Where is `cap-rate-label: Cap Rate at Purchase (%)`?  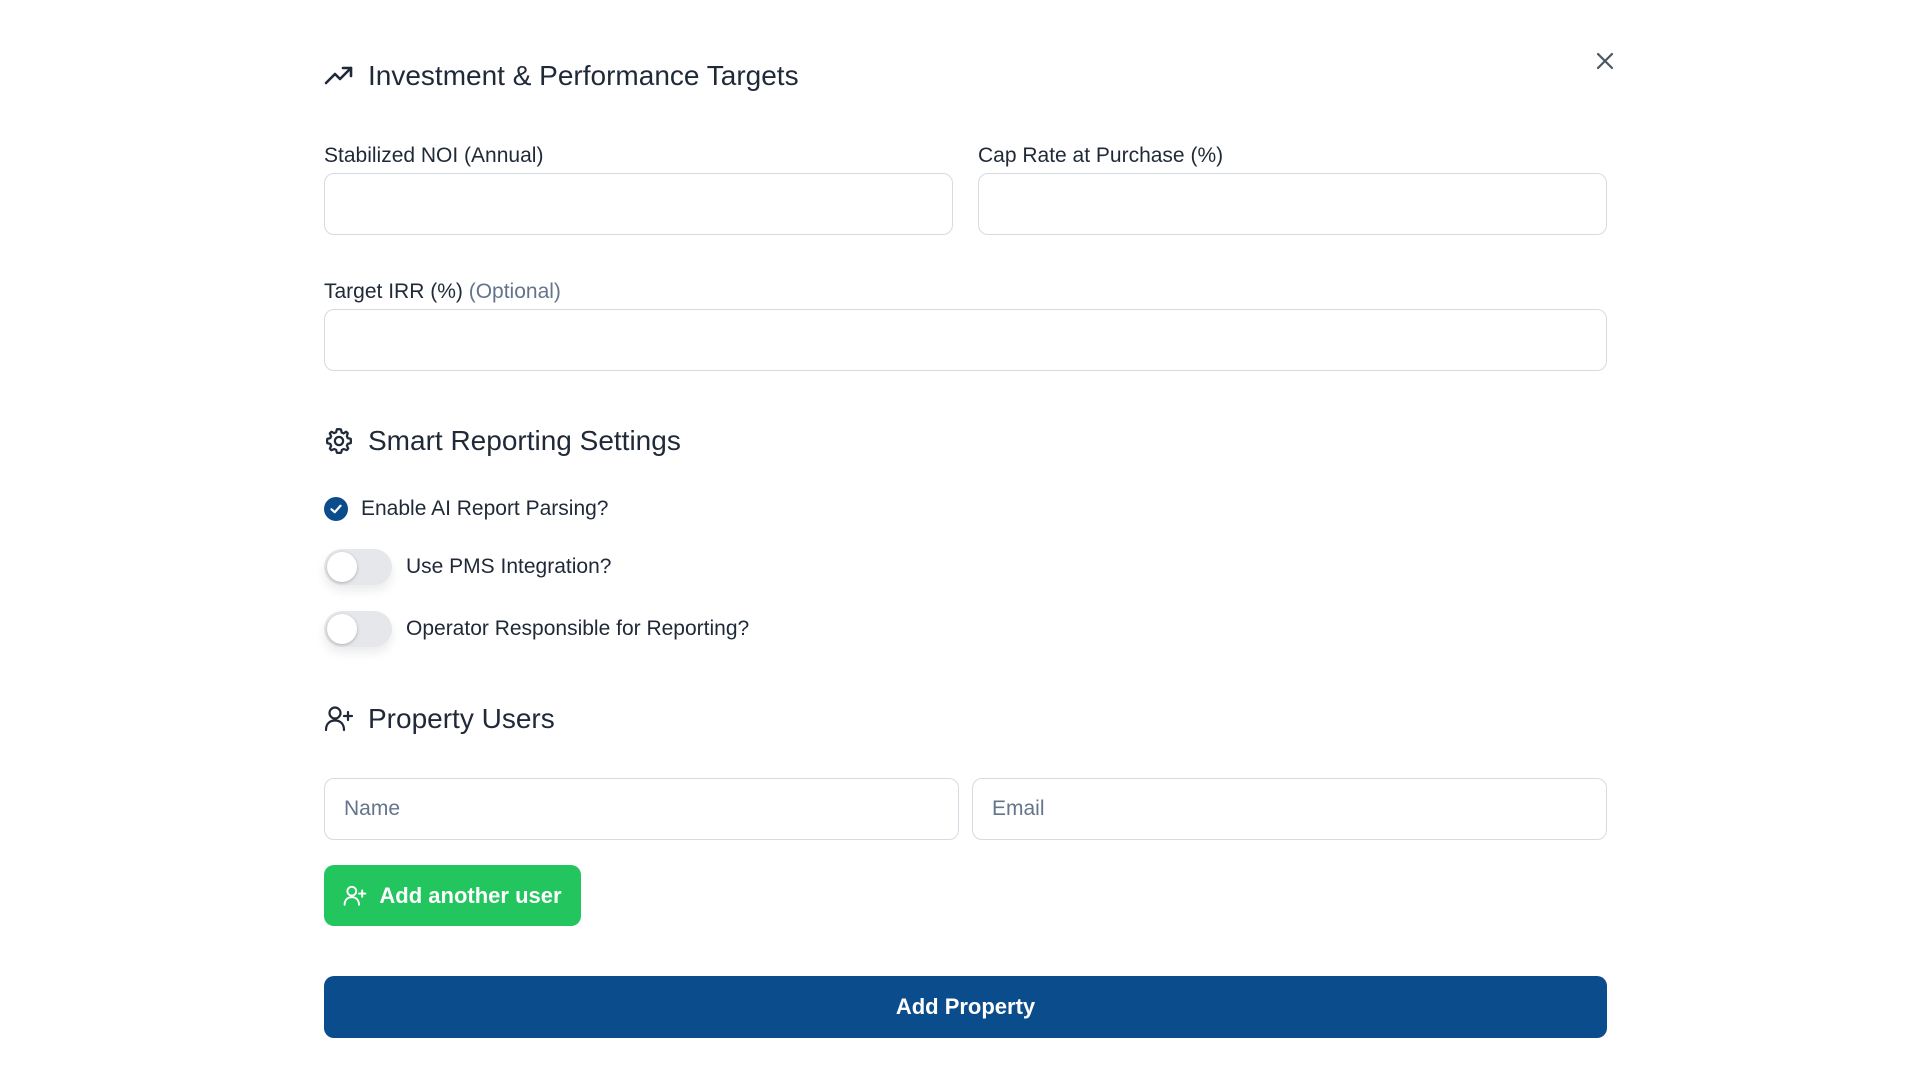
cap-rate-label: Cap Rate at Purchase (%) is located at coordinates (1101, 155).